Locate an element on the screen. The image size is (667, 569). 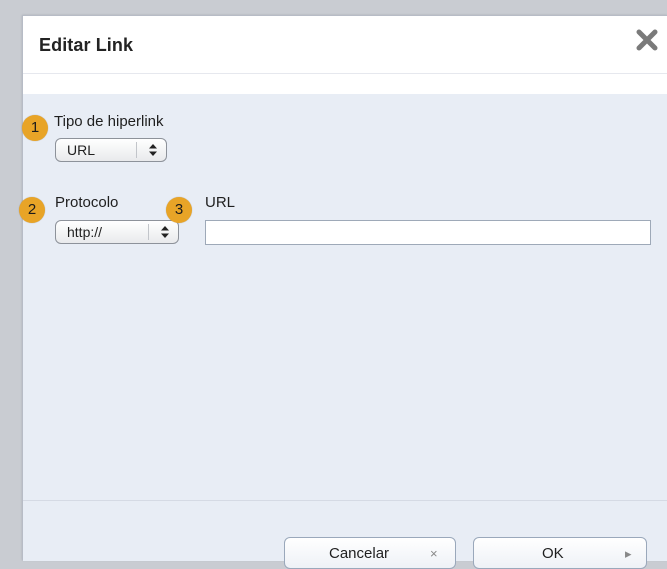
protocol-select: http:// is located at coordinates (117, 232).